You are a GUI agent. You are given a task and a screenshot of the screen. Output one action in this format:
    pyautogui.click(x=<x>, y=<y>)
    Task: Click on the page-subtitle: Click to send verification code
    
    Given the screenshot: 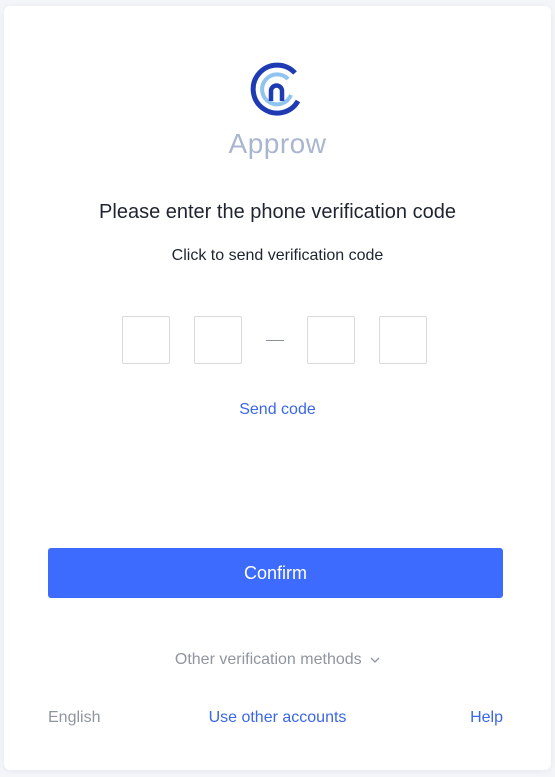 What is the action you would take?
    pyautogui.click(x=277, y=255)
    